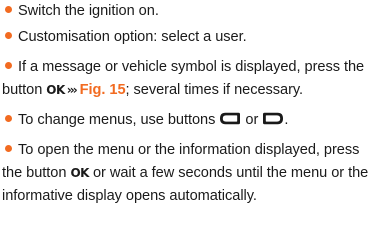  Describe the element at coordinates (186, 11) in the screenshot. I see `step-ignition: Switch the ignition on.` at that location.